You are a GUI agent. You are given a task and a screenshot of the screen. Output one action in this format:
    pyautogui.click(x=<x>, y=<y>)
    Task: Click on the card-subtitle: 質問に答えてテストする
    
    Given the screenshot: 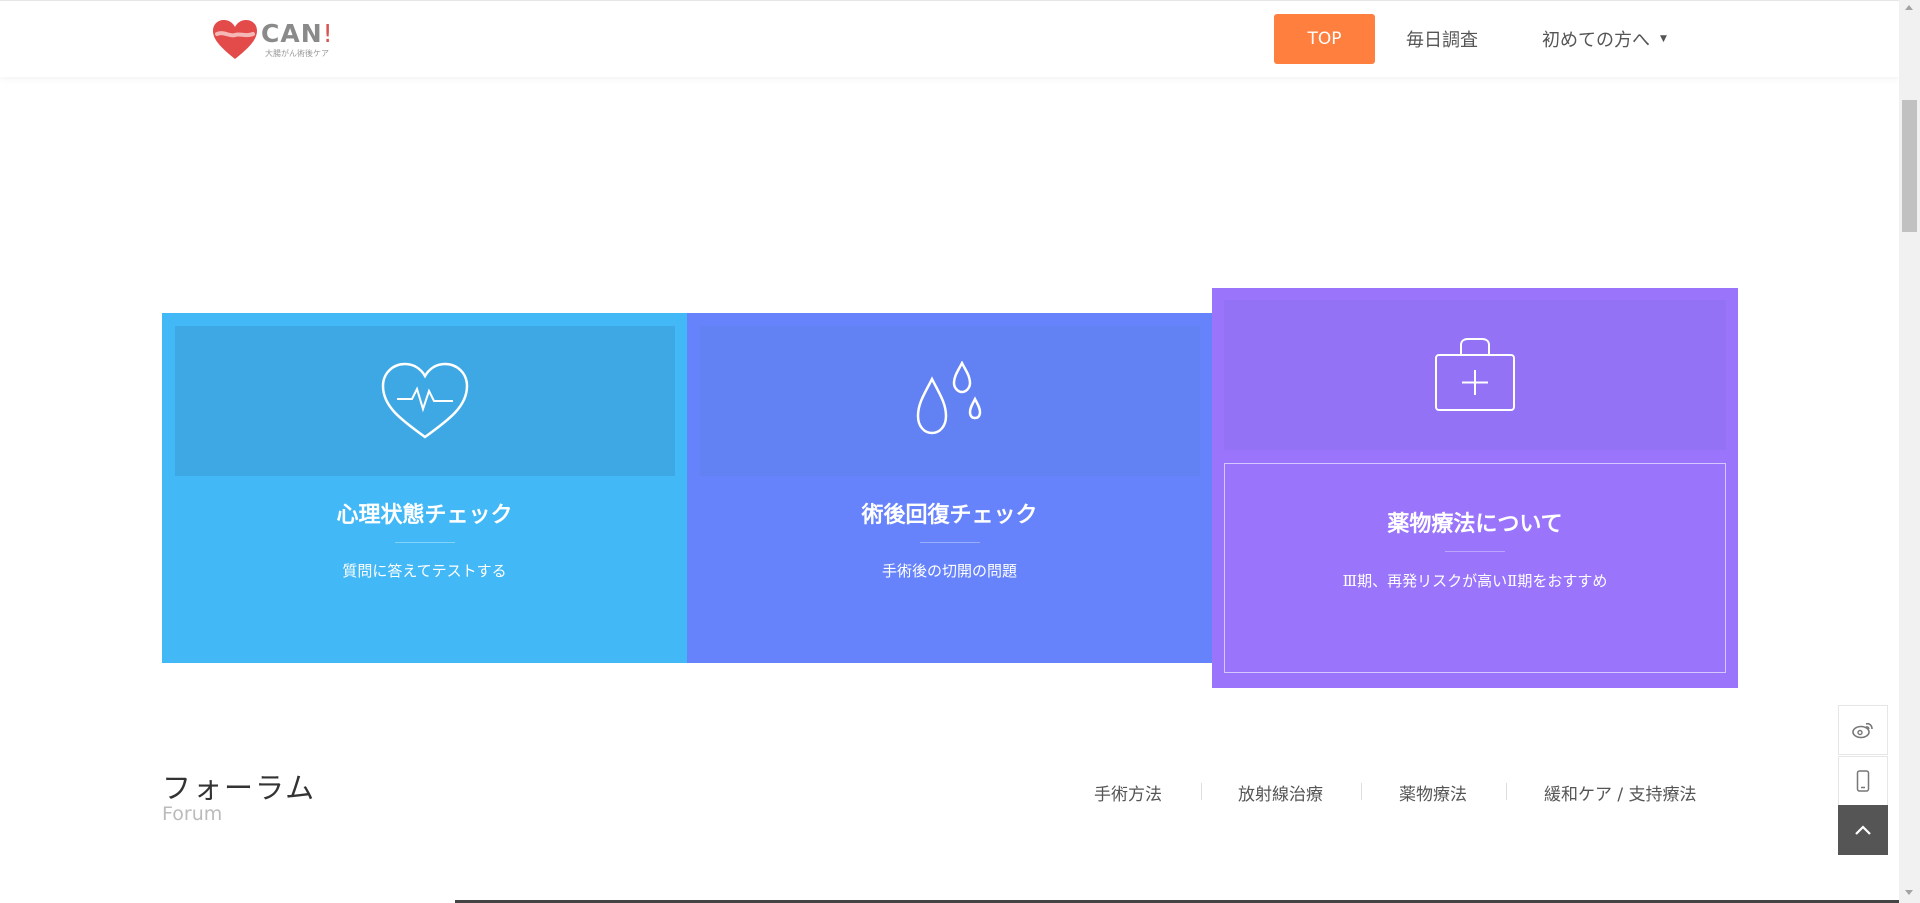 What is the action you would take?
    pyautogui.click(x=424, y=571)
    